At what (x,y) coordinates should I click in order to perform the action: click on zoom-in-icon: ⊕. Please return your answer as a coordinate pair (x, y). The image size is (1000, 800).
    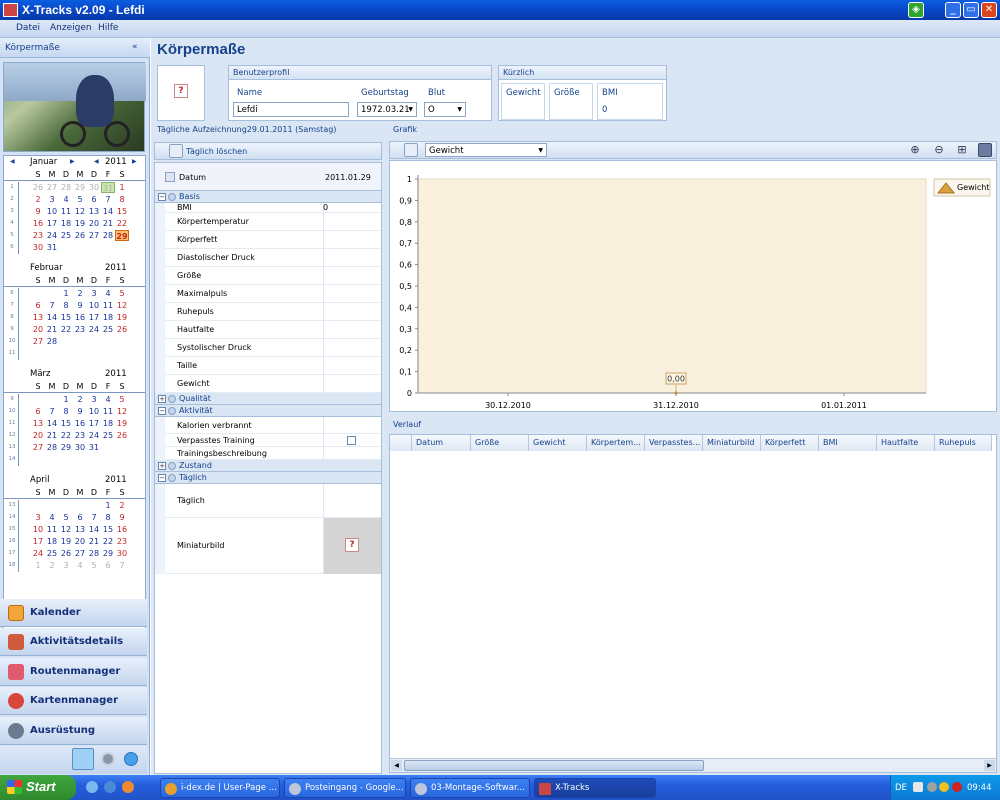
    Looking at the image, I should click on (915, 150).